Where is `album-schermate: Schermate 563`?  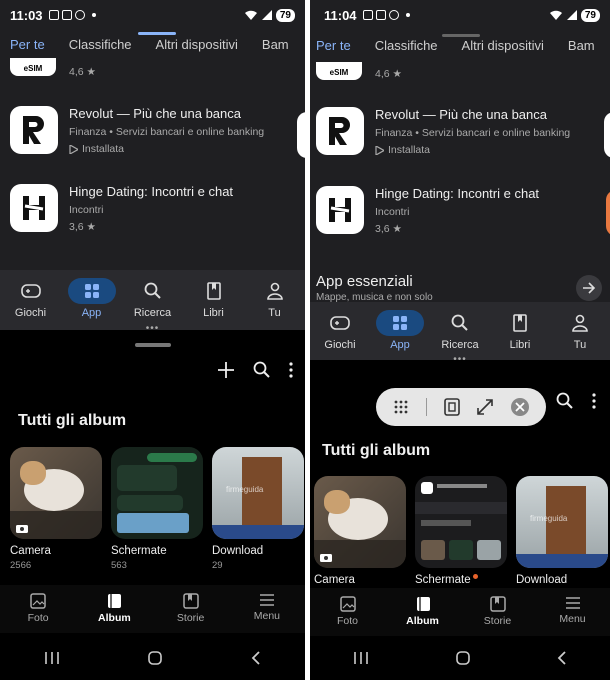
album-schermate: Schermate 563 is located at coordinates (157, 509).